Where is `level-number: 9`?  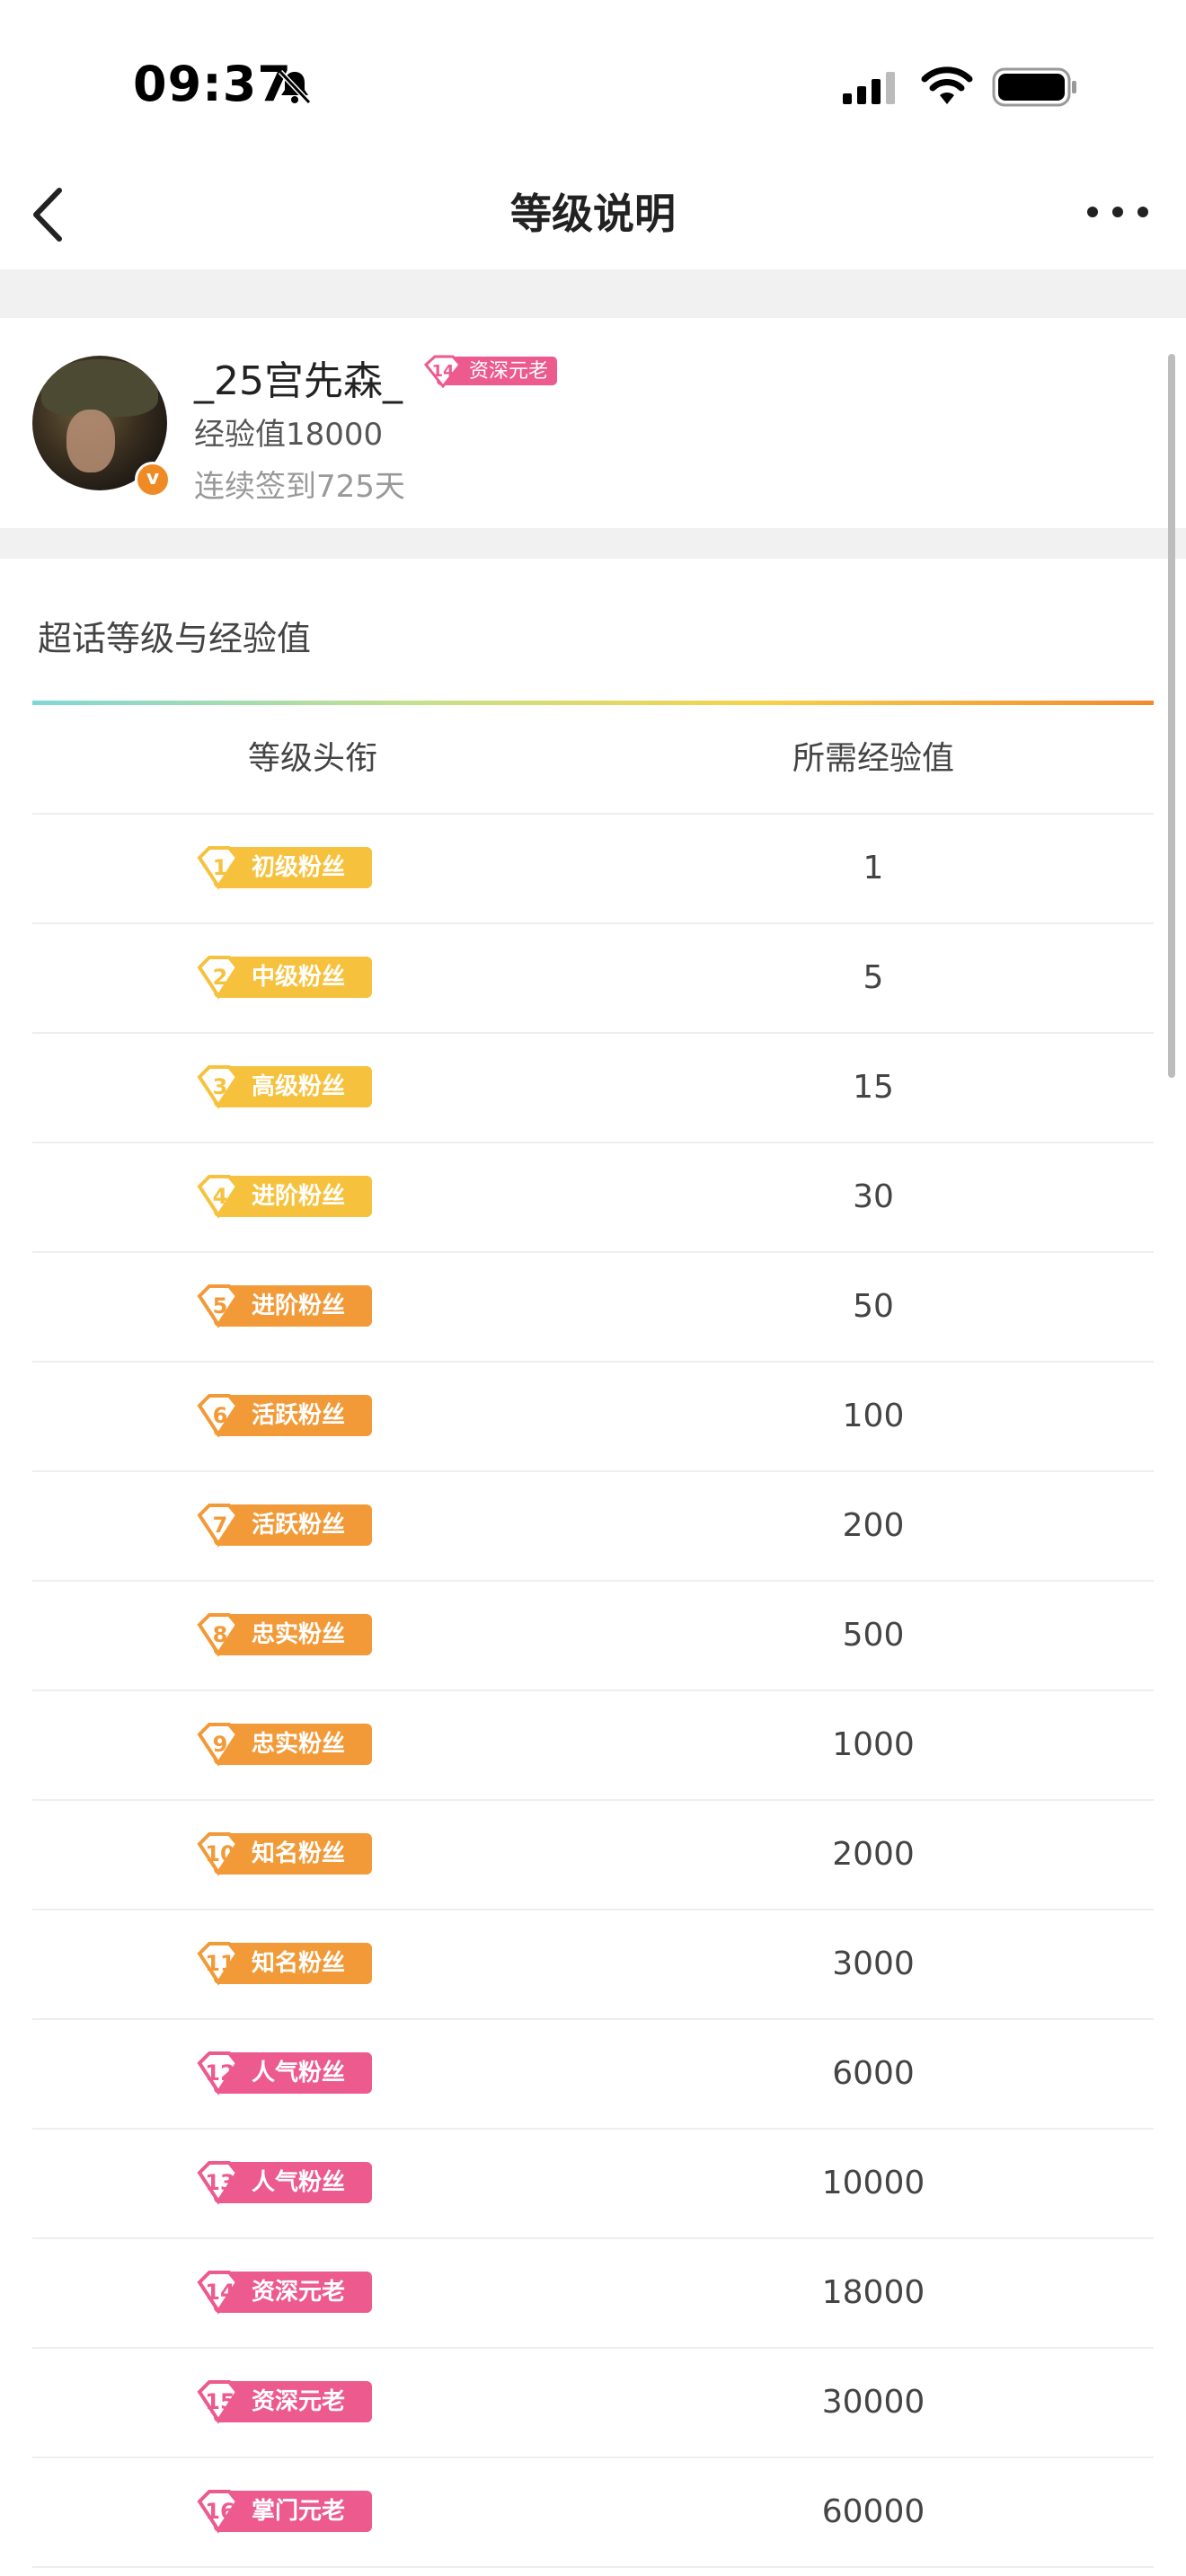
level-number: 9 is located at coordinates (220, 1744).